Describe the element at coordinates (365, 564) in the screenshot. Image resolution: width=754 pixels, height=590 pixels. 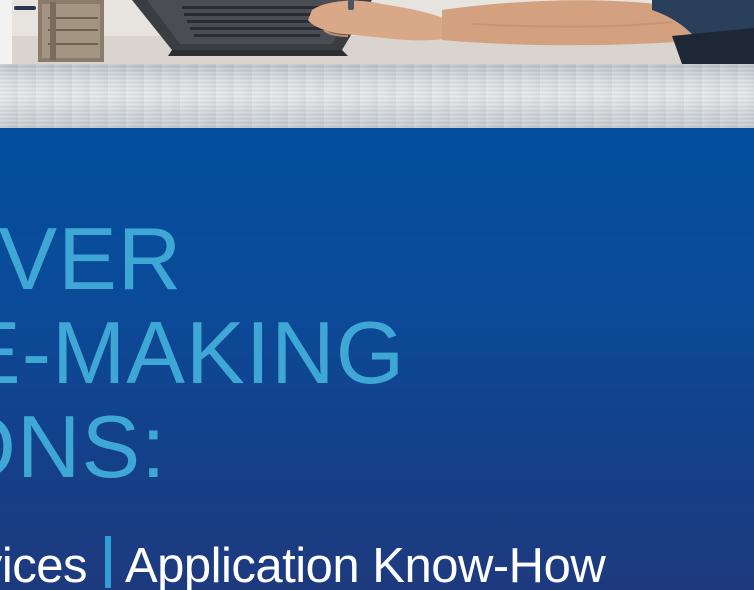
I see `tagline-application-know-how: Application Know-How` at that location.